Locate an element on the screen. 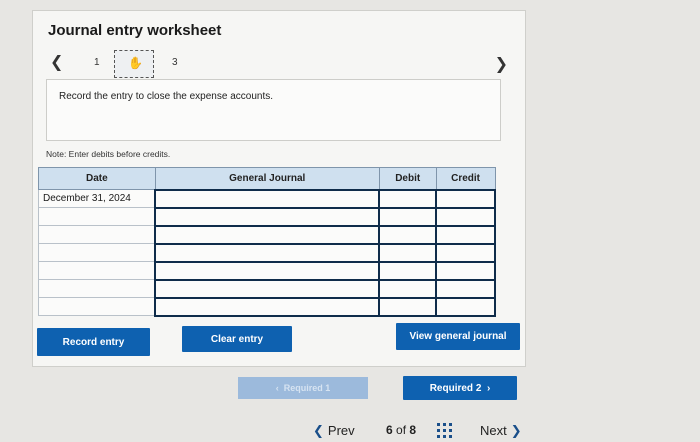 This screenshot has width=700, height=442. chevron-left-icon: ‹ is located at coordinates (279, 388).